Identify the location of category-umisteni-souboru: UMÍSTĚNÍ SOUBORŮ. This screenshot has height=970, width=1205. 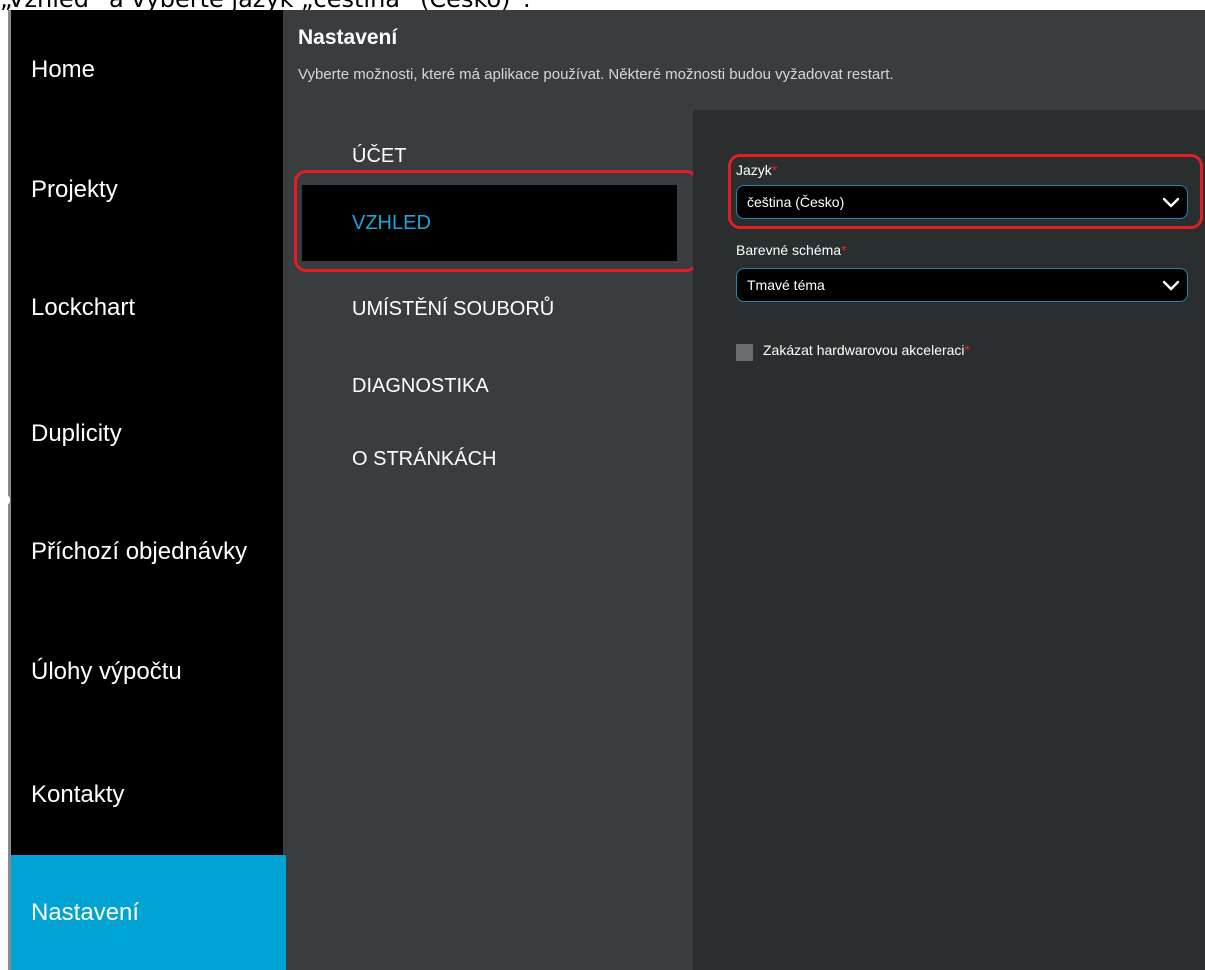
(485, 309).